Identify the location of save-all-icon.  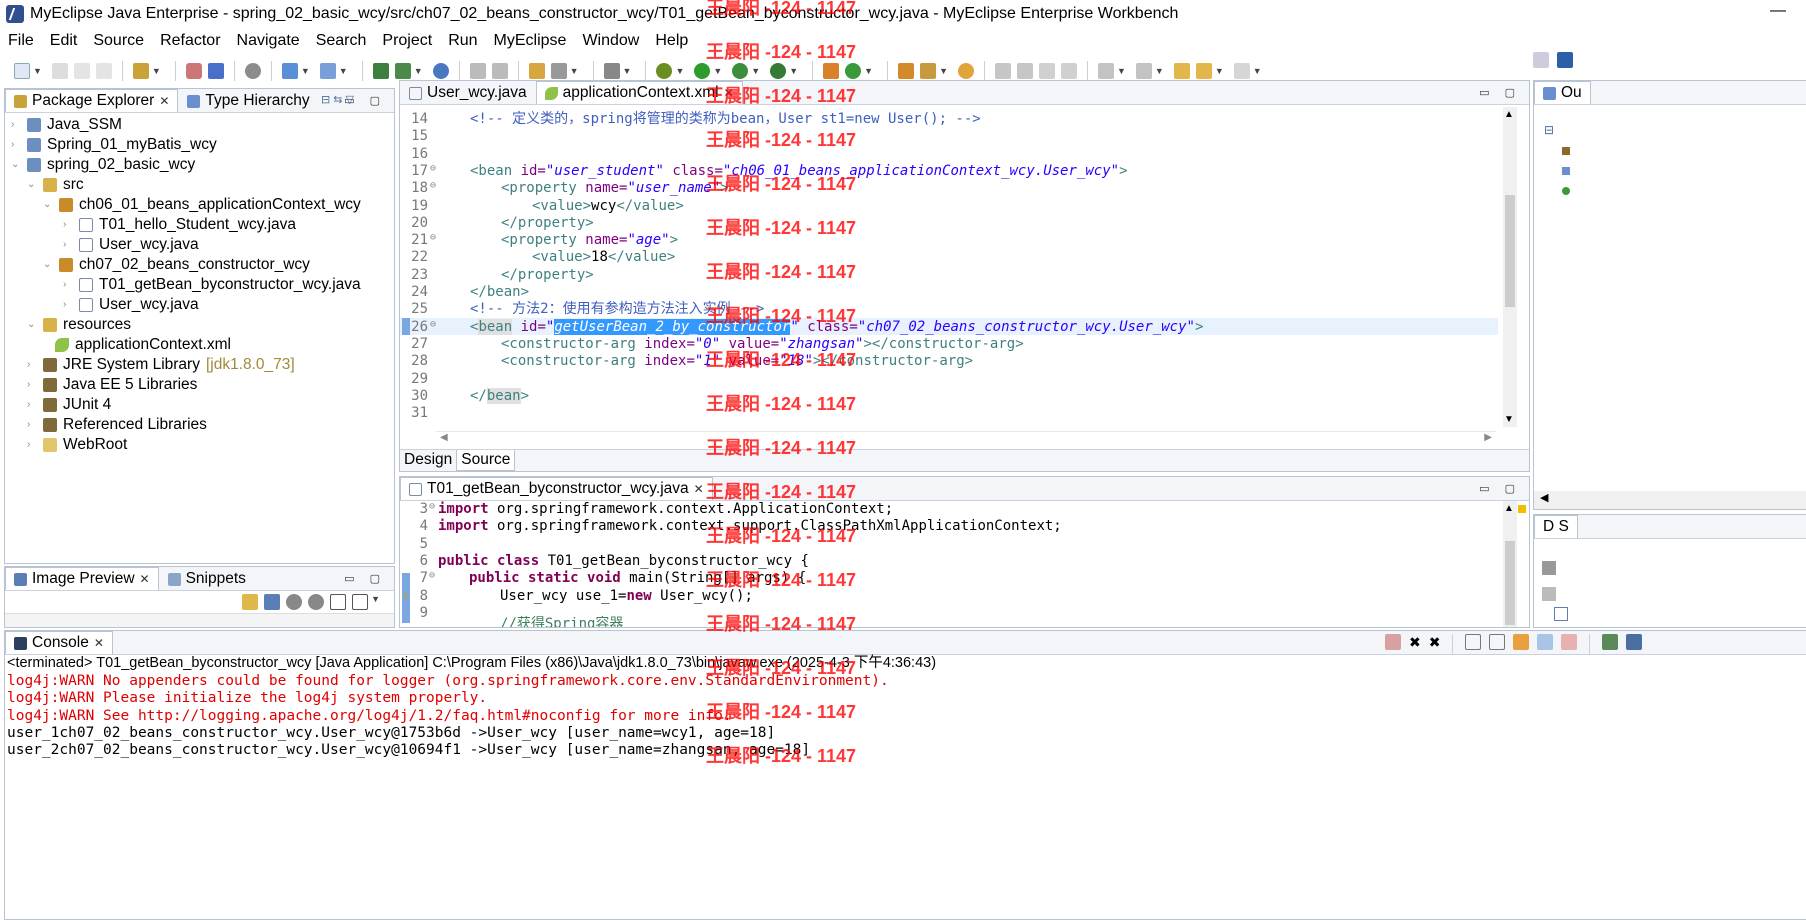
(81, 71).